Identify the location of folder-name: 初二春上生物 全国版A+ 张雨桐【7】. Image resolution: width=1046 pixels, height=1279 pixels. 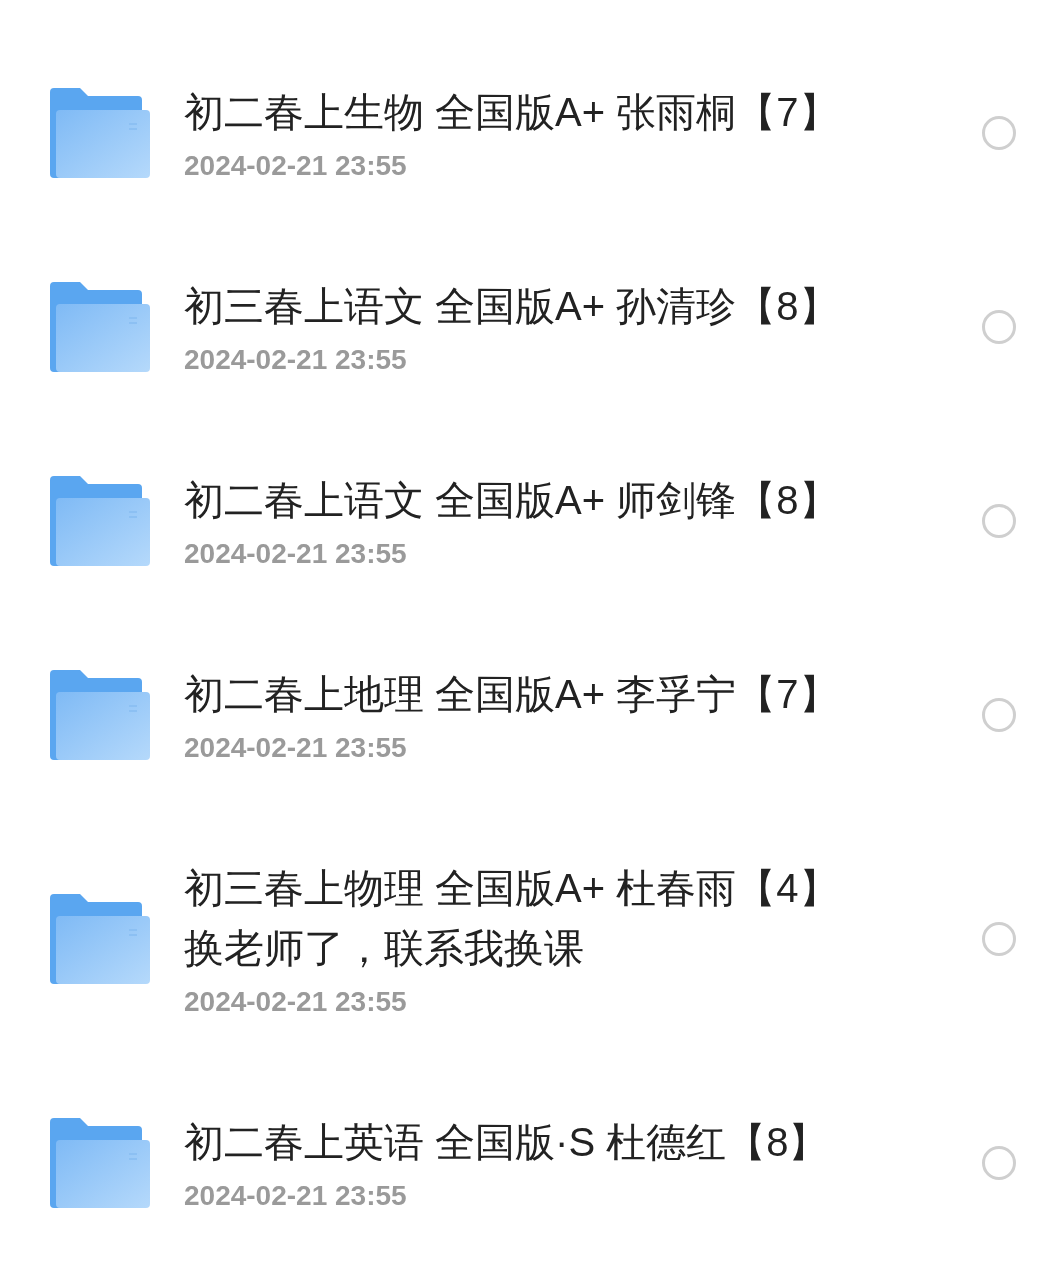
(512, 112).